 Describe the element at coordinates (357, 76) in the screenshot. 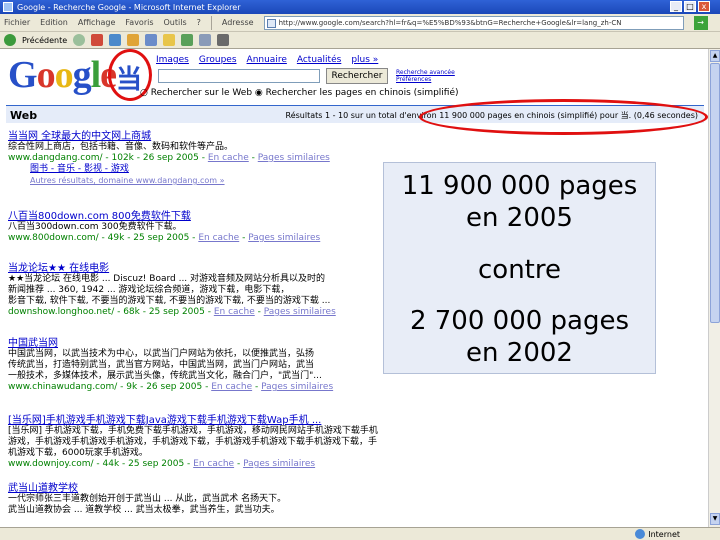

I see `search-button: Rechercher` at that location.